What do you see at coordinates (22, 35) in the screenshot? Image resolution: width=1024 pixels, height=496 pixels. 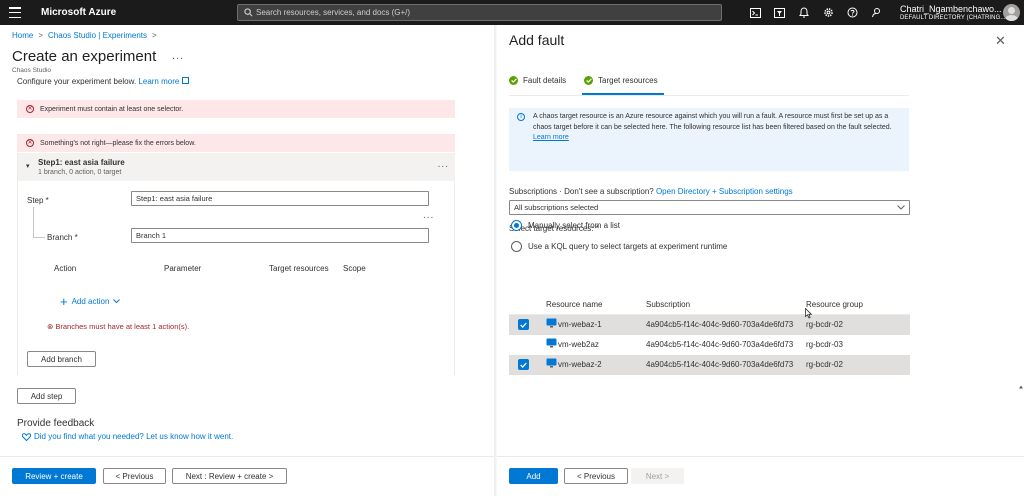 I see `breadcrumb-home: Home` at bounding box center [22, 35].